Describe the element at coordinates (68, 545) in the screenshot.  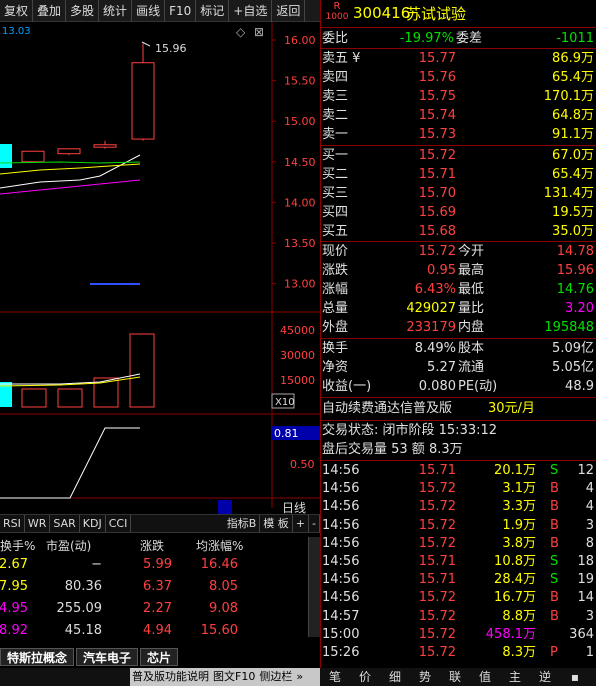
I see `table-header: 市盈(动)` at that location.